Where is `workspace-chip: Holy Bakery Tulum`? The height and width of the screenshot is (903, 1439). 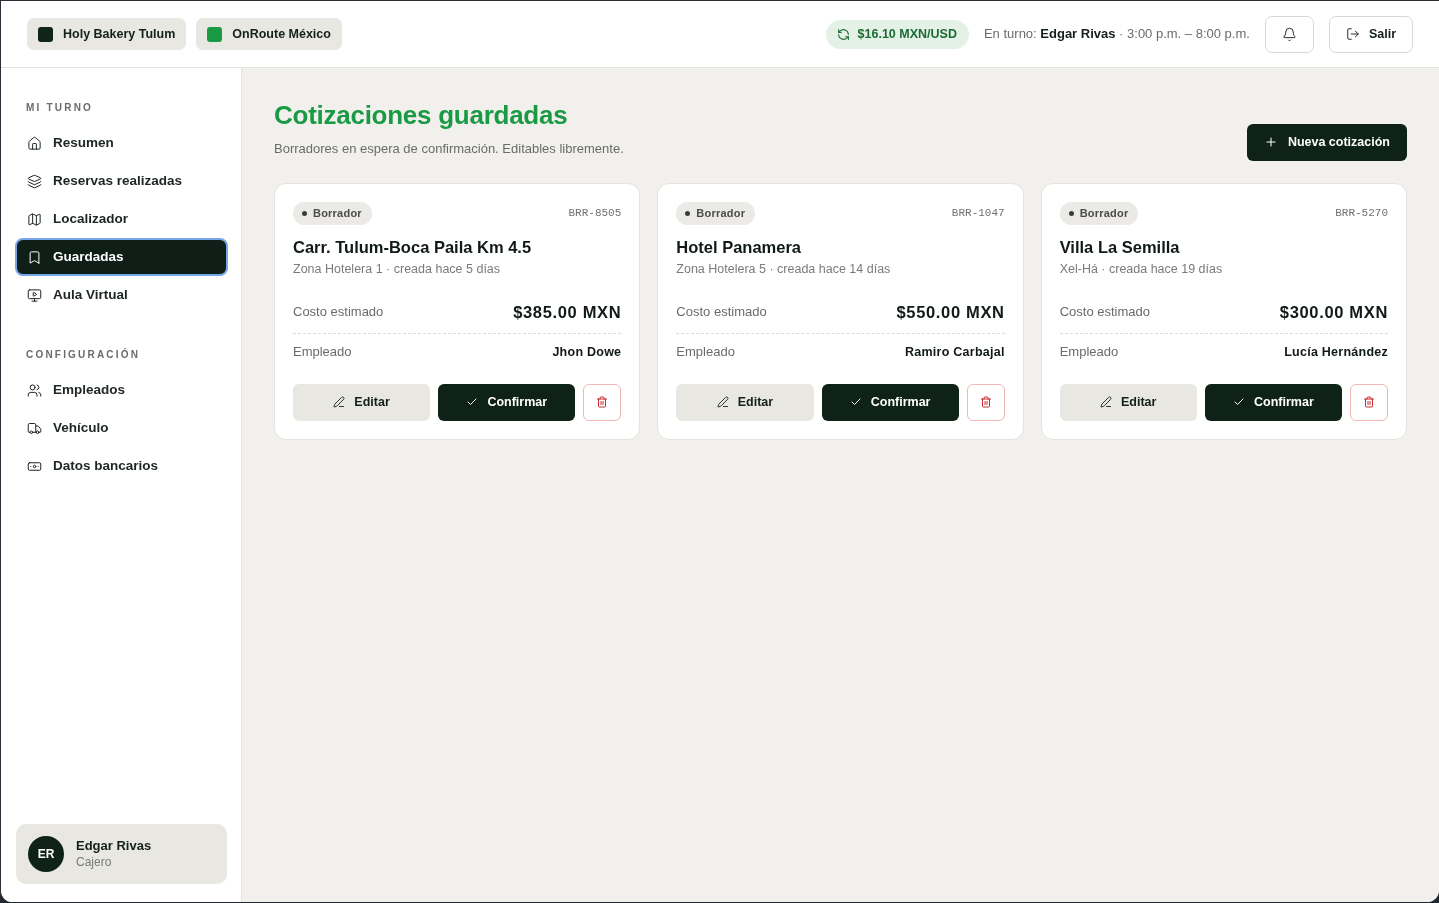
workspace-chip: Holy Bakery Tulum is located at coordinates (107, 34).